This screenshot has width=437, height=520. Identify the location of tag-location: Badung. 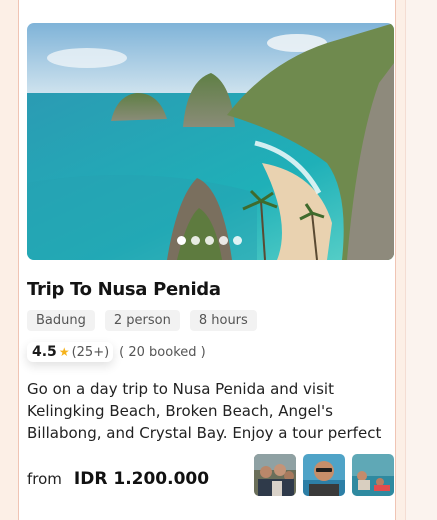
(61, 320).